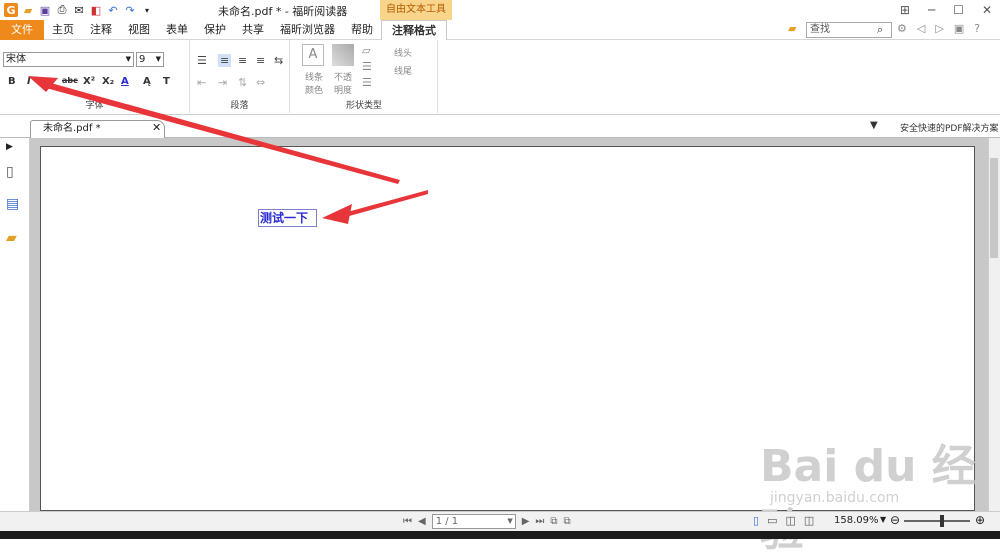  Describe the element at coordinates (222, 82) in the screenshot. I see `indent-increase-icon: ⇥` at that location.